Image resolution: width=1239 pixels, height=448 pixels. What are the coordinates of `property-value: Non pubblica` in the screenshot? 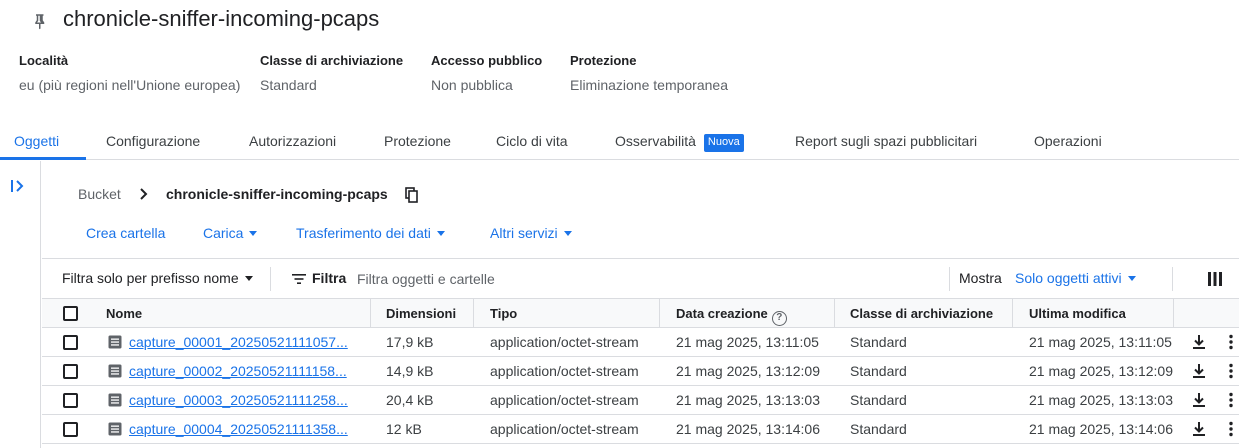 It's located at (472, 85).